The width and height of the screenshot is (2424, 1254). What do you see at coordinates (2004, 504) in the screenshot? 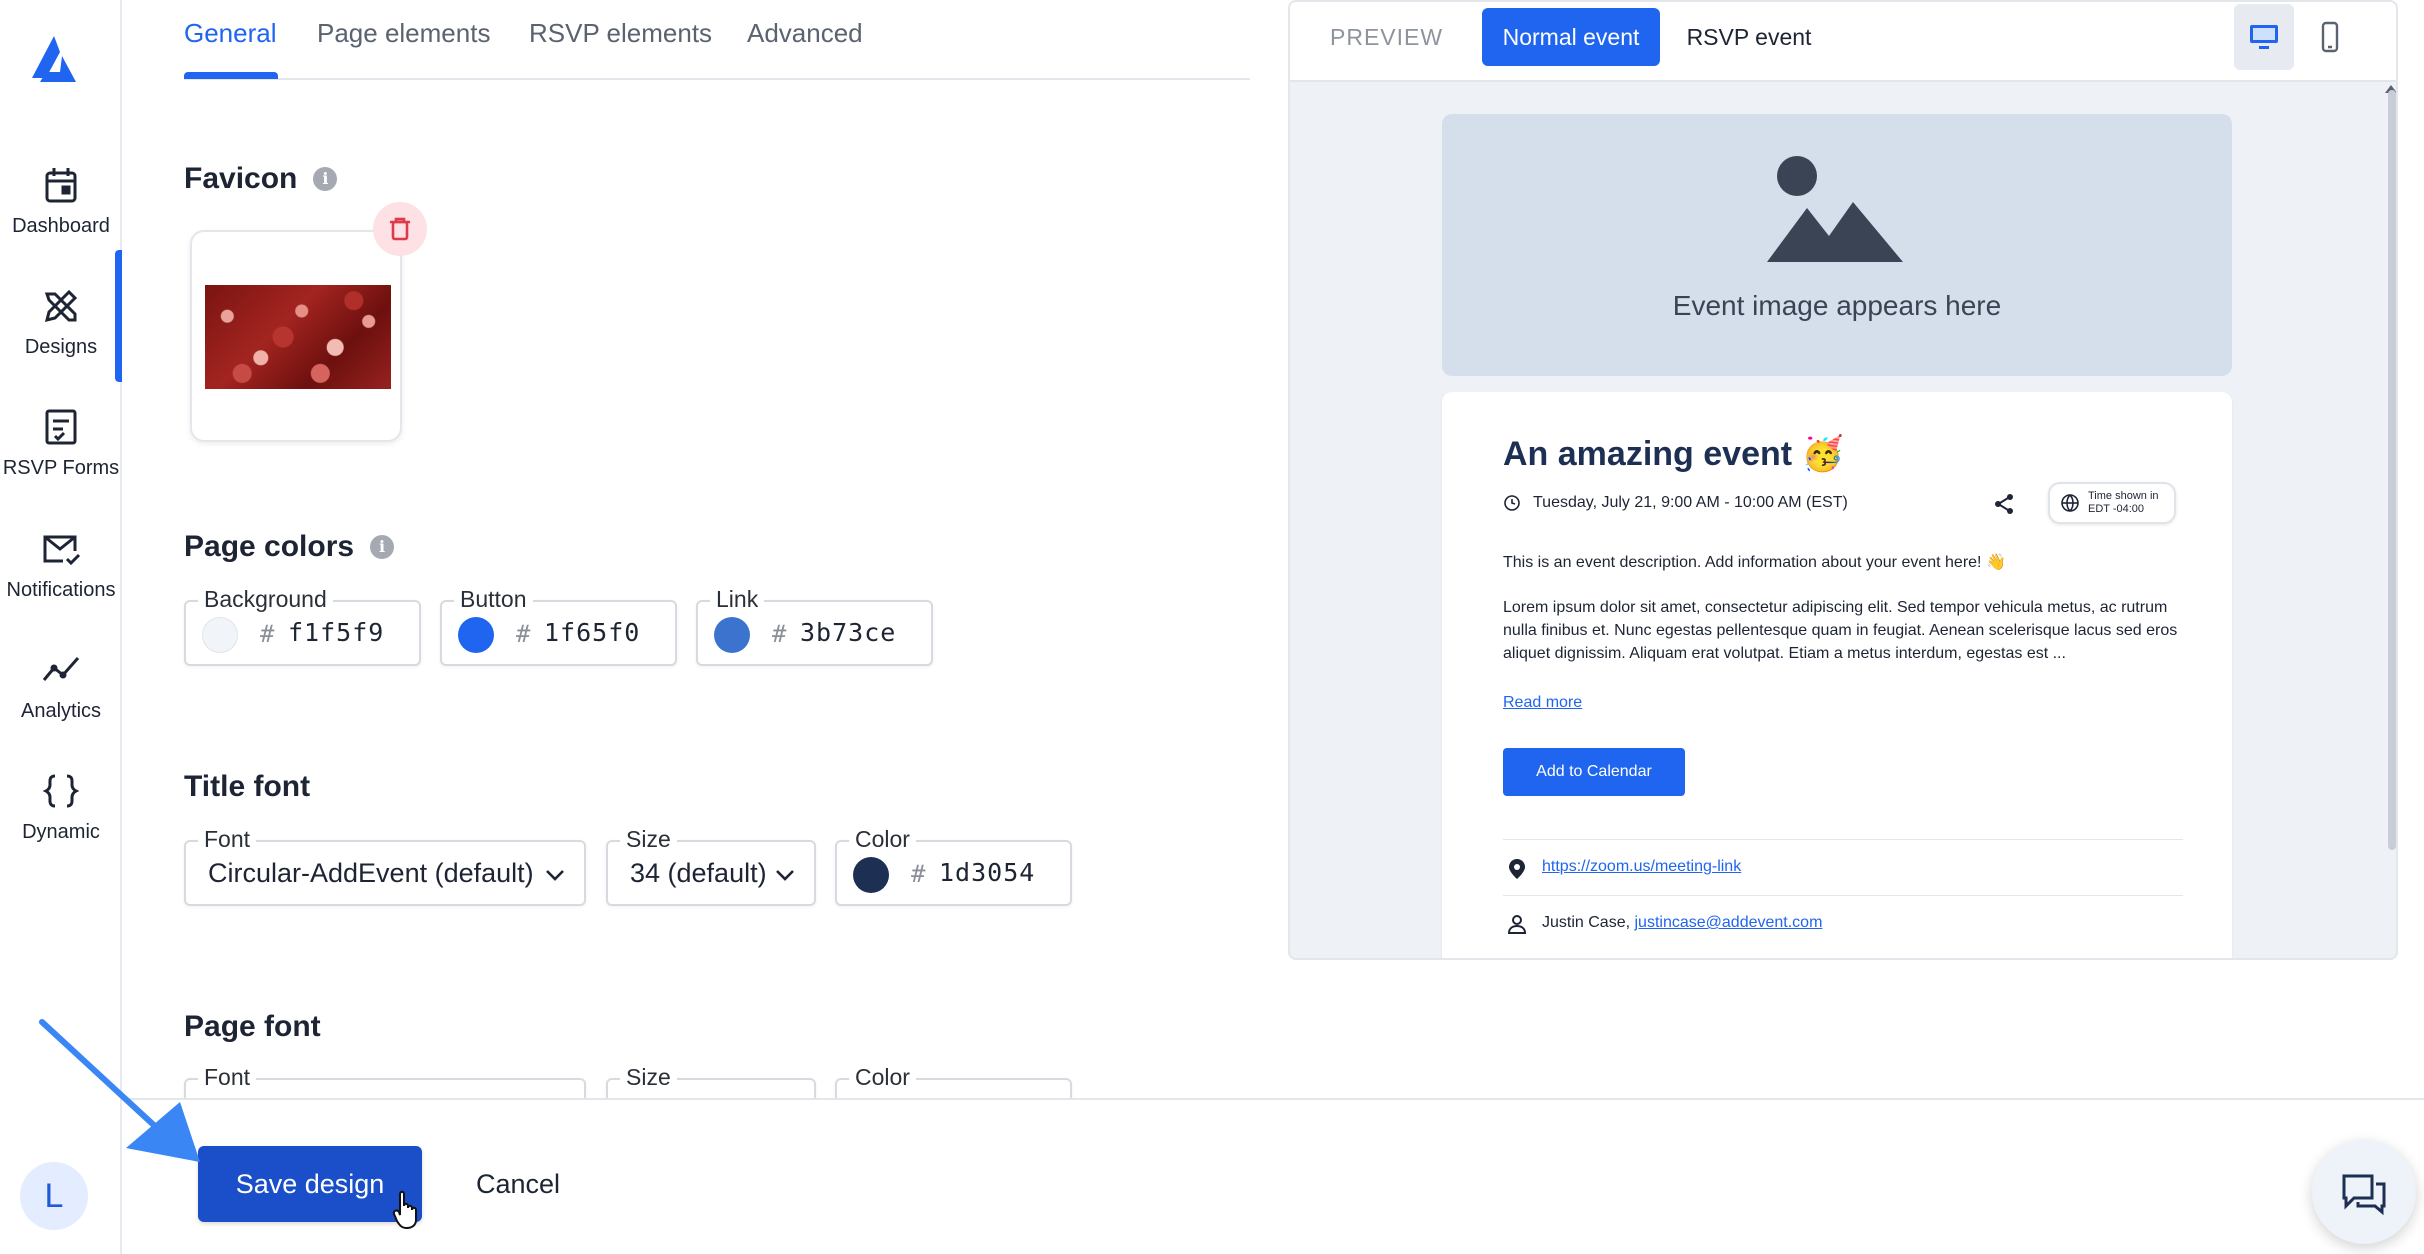
I see `share-icon` at bounding box center [2004, 504].